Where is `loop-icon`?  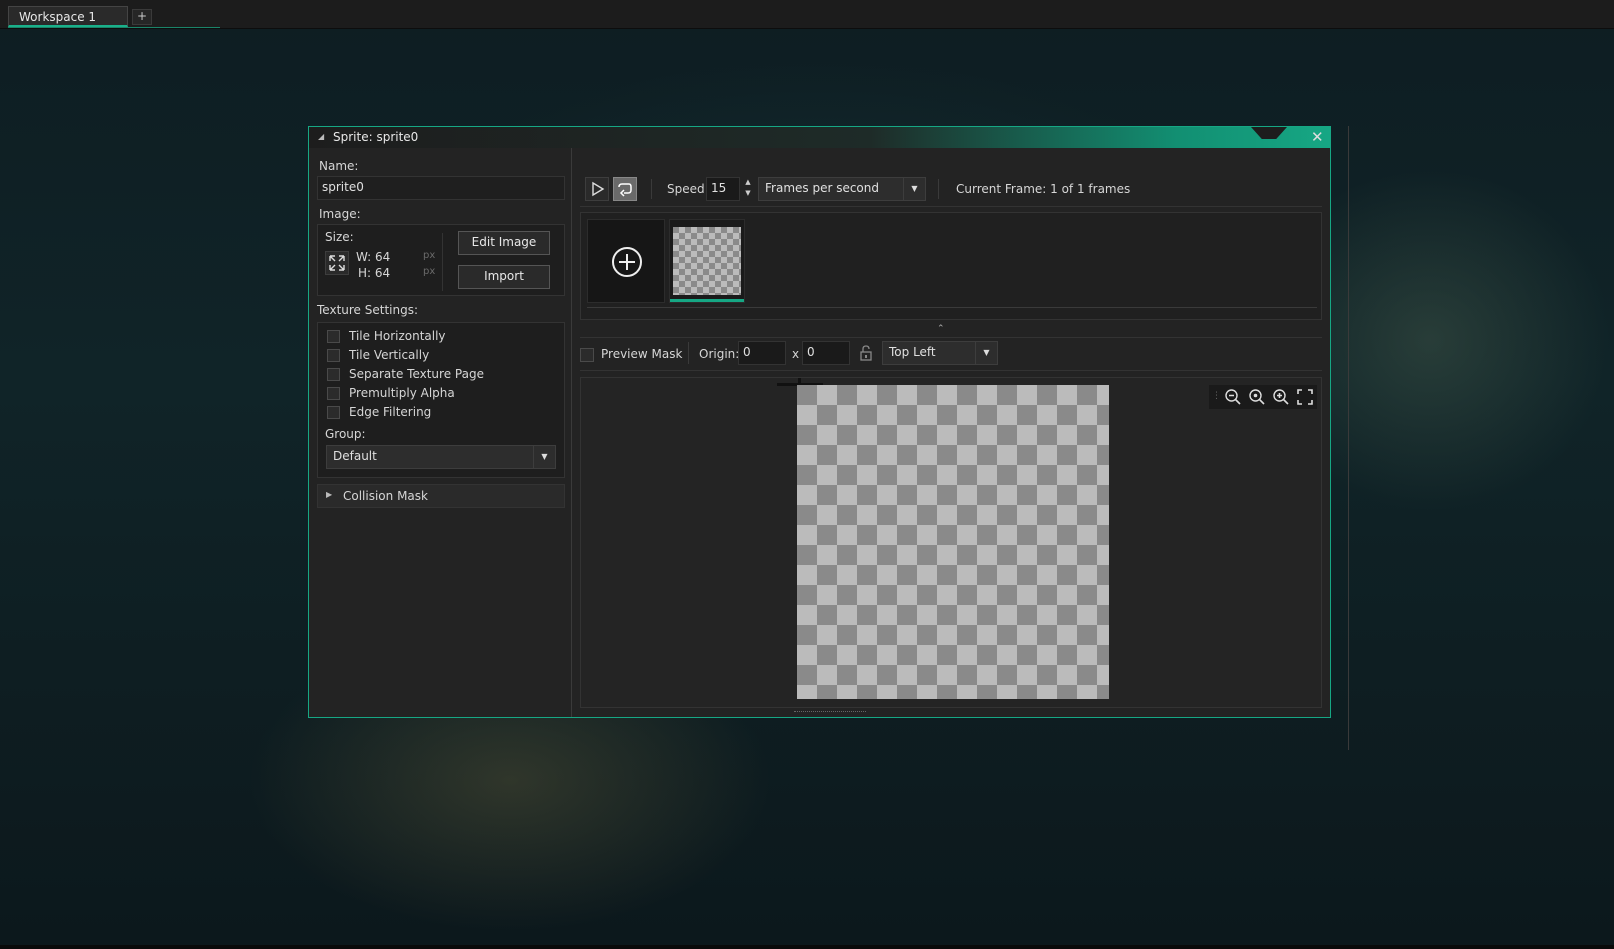 loop-icon is located at coordinates (625, 189).